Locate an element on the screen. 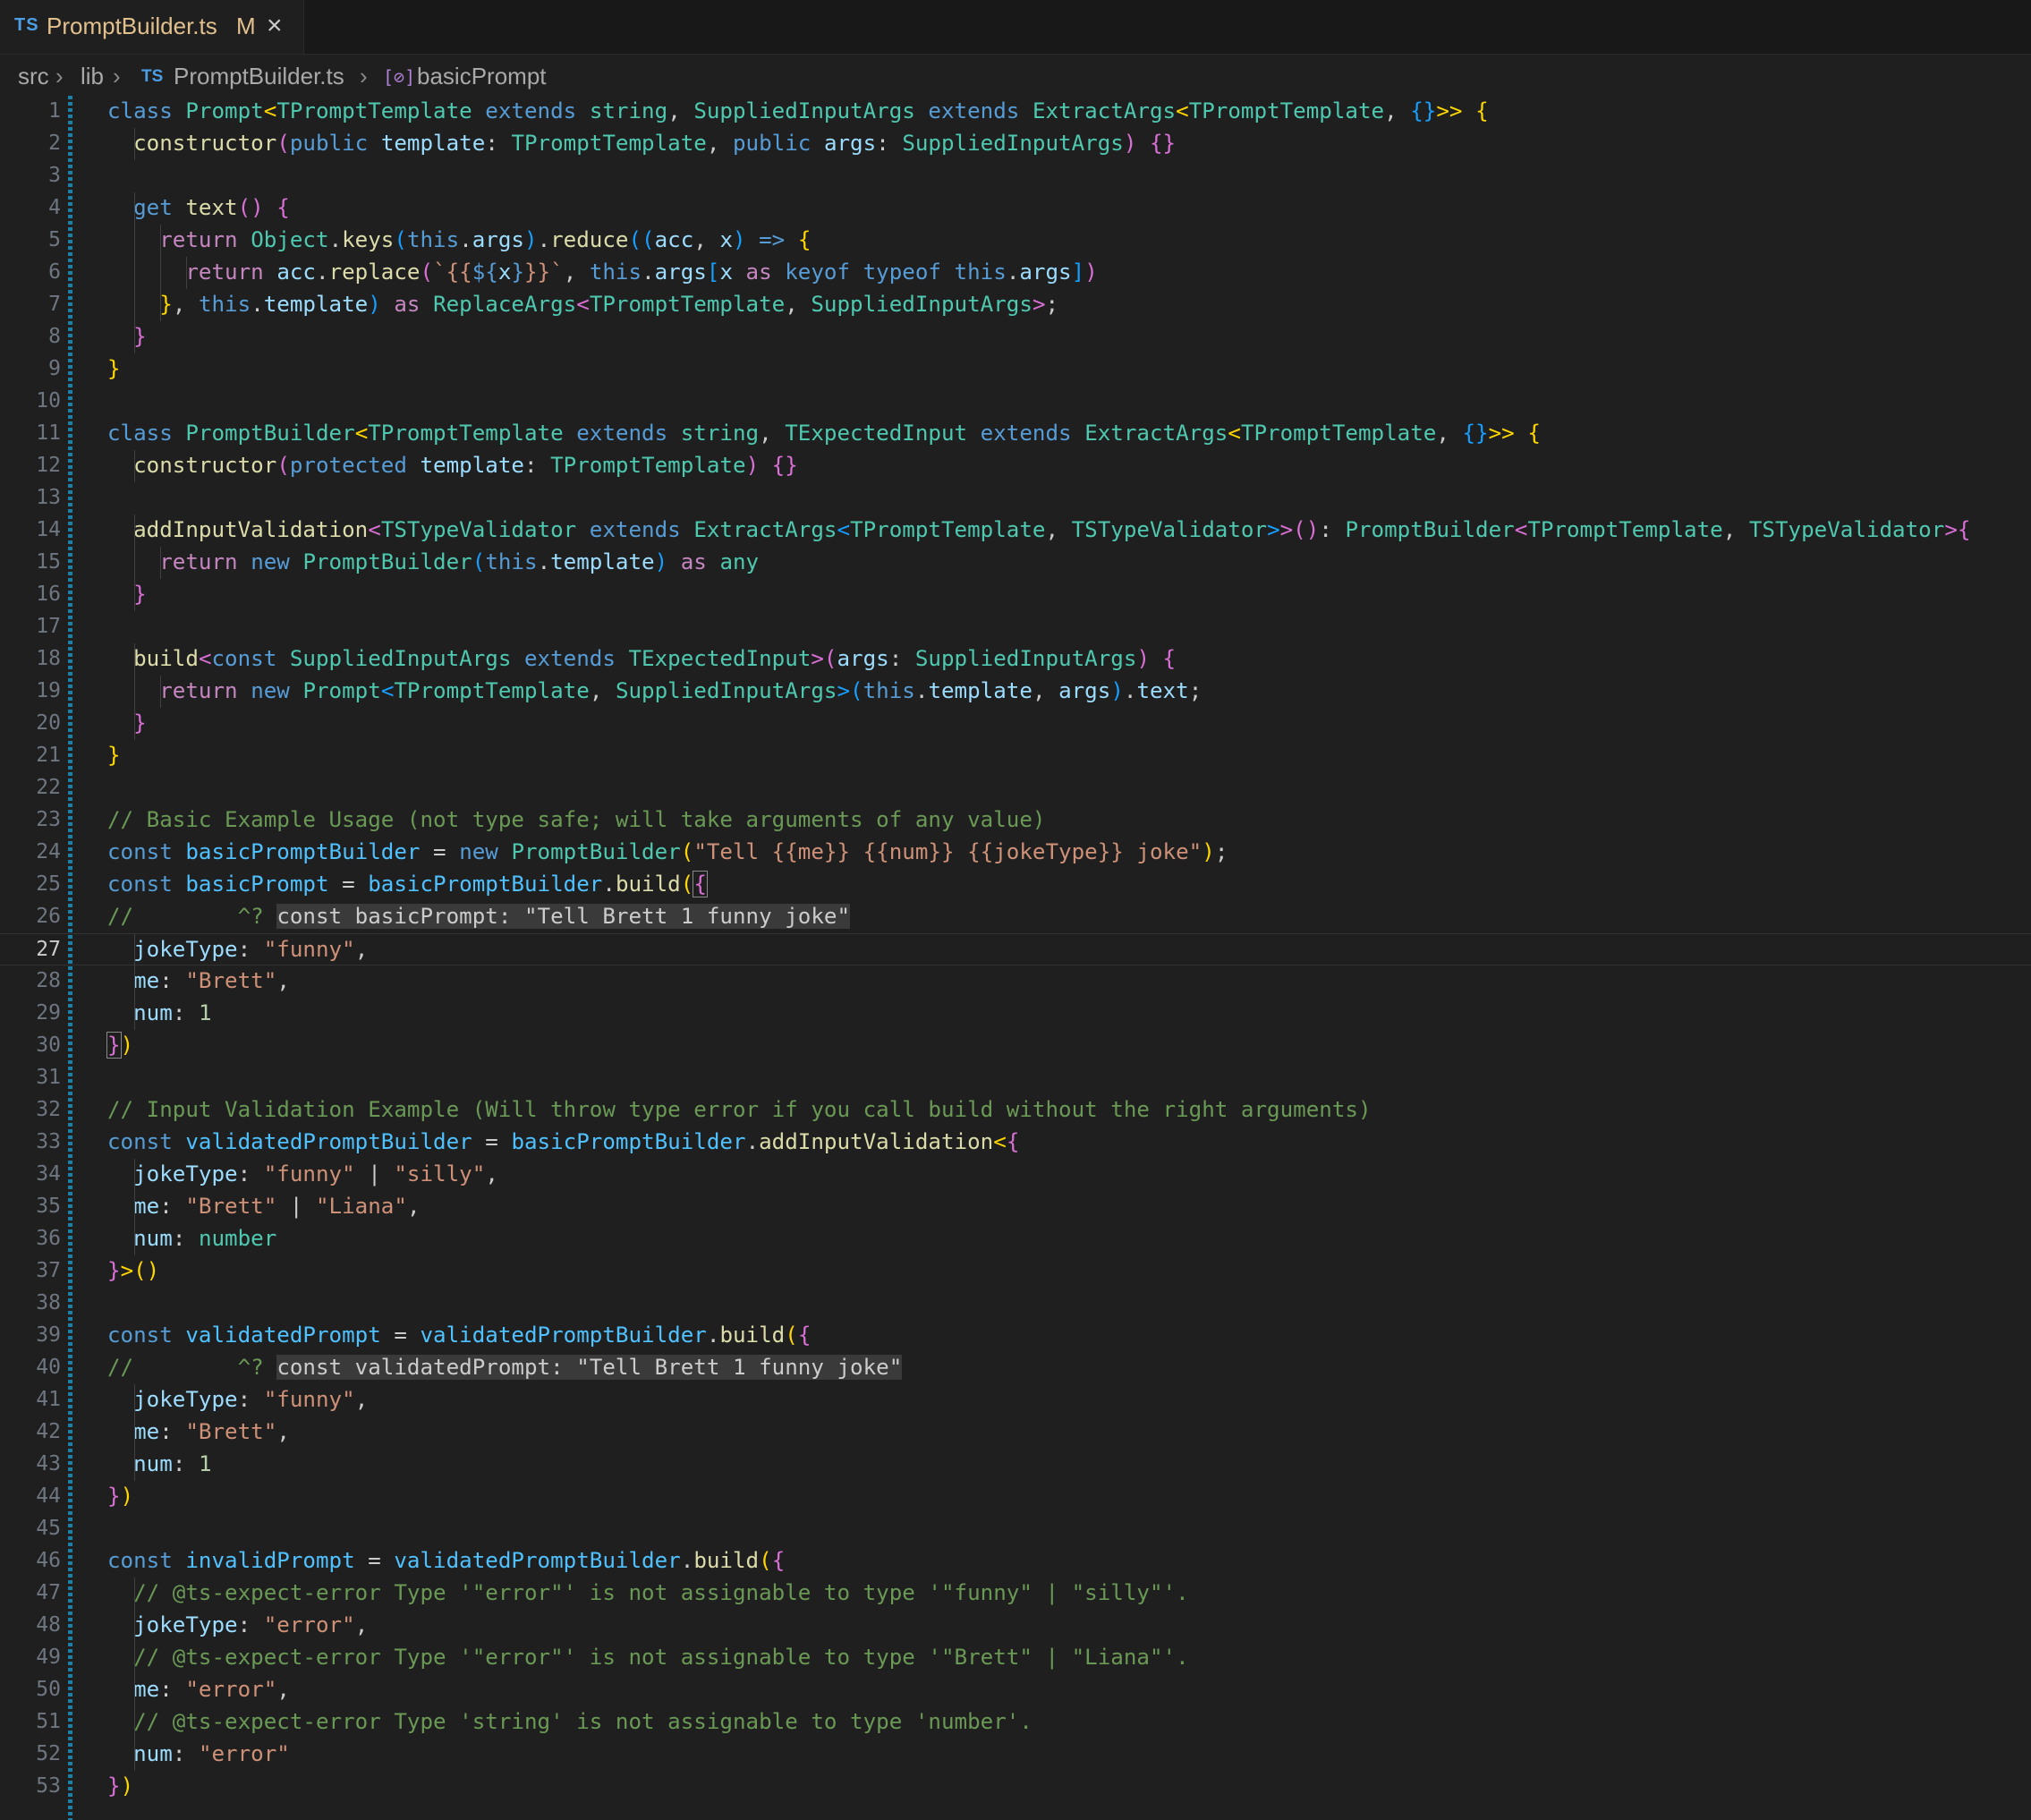 Image resolution: width=2031 pixels, height=1820 pixels. code-token: | is located at coordinates (374, 1173).